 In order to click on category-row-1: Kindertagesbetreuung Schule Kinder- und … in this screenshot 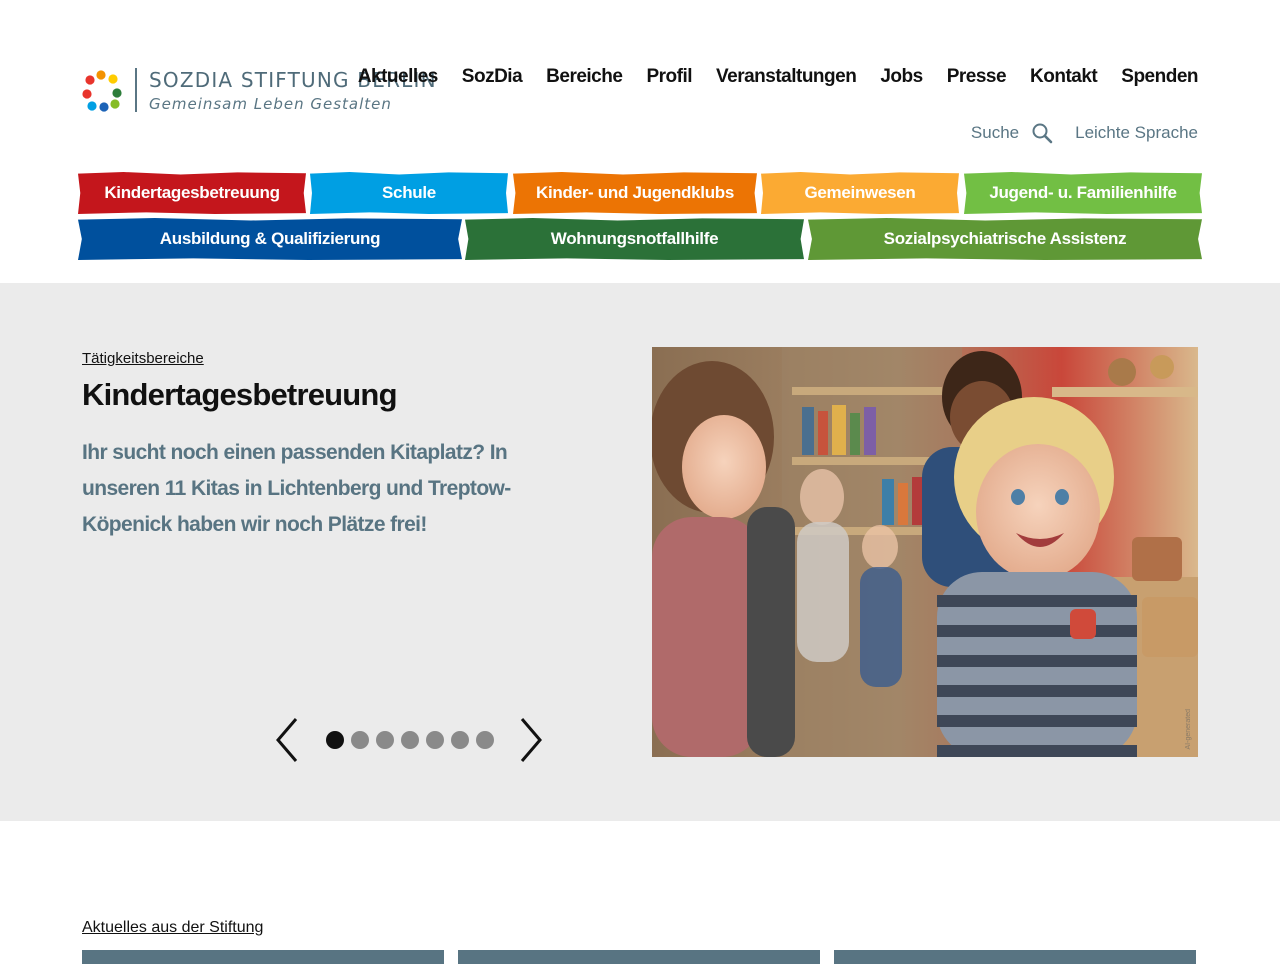, I will do `click(640, 193)`.